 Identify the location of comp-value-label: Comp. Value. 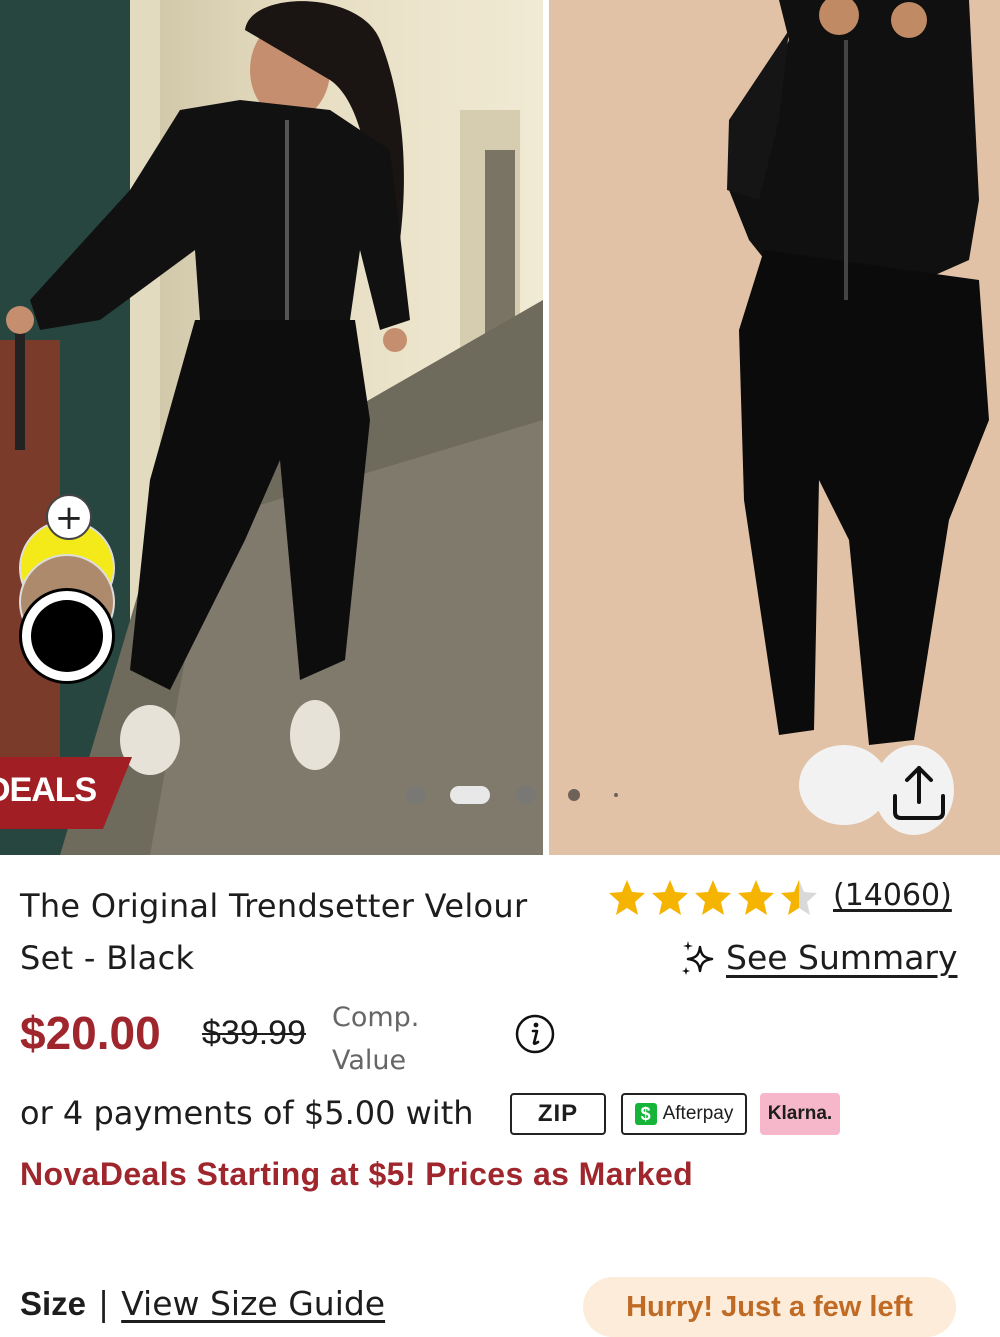
(376, 1039).